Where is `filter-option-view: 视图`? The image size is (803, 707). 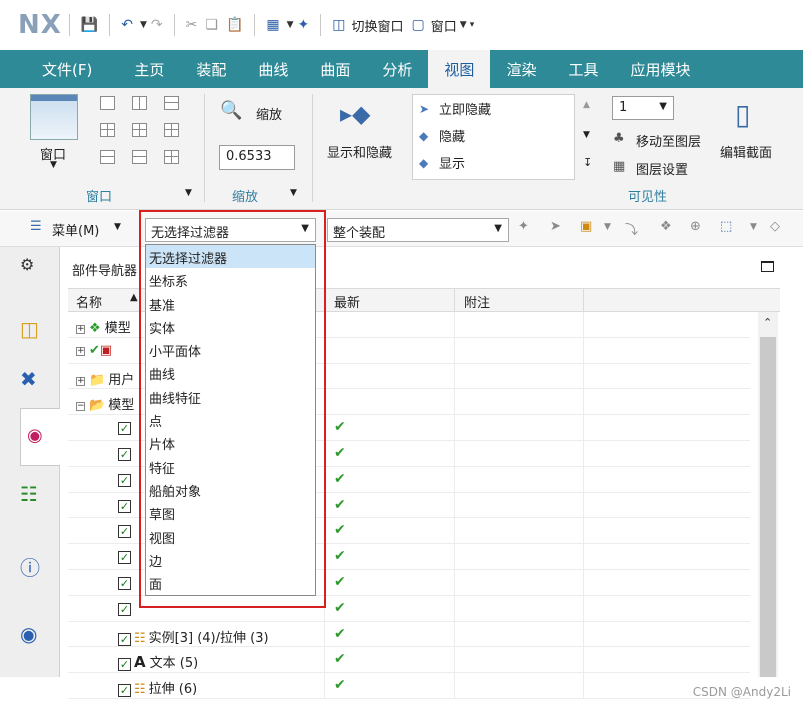 filter-option-view: 视图 is located at coordinates (230, 536).